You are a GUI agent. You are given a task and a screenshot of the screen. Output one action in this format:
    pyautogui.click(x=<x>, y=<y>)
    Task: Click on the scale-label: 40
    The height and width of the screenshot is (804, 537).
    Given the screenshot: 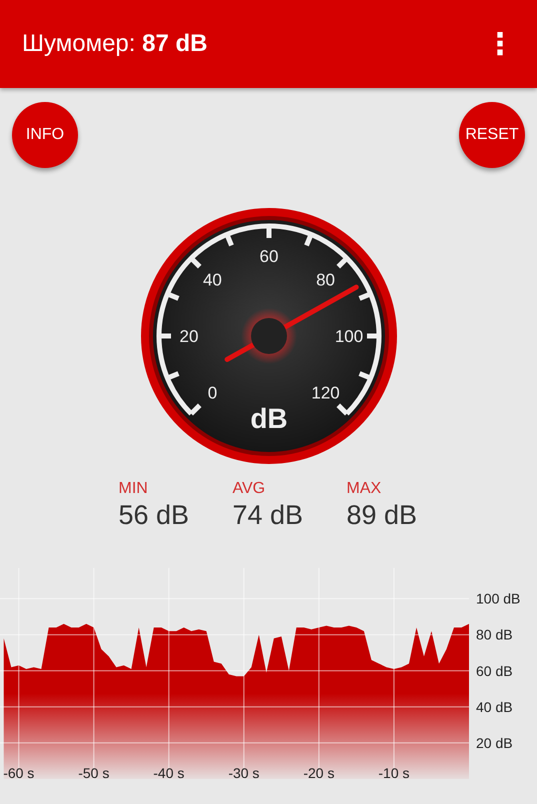 What is the action you would take?
    pyautogui.click(x=212, y=280)
    